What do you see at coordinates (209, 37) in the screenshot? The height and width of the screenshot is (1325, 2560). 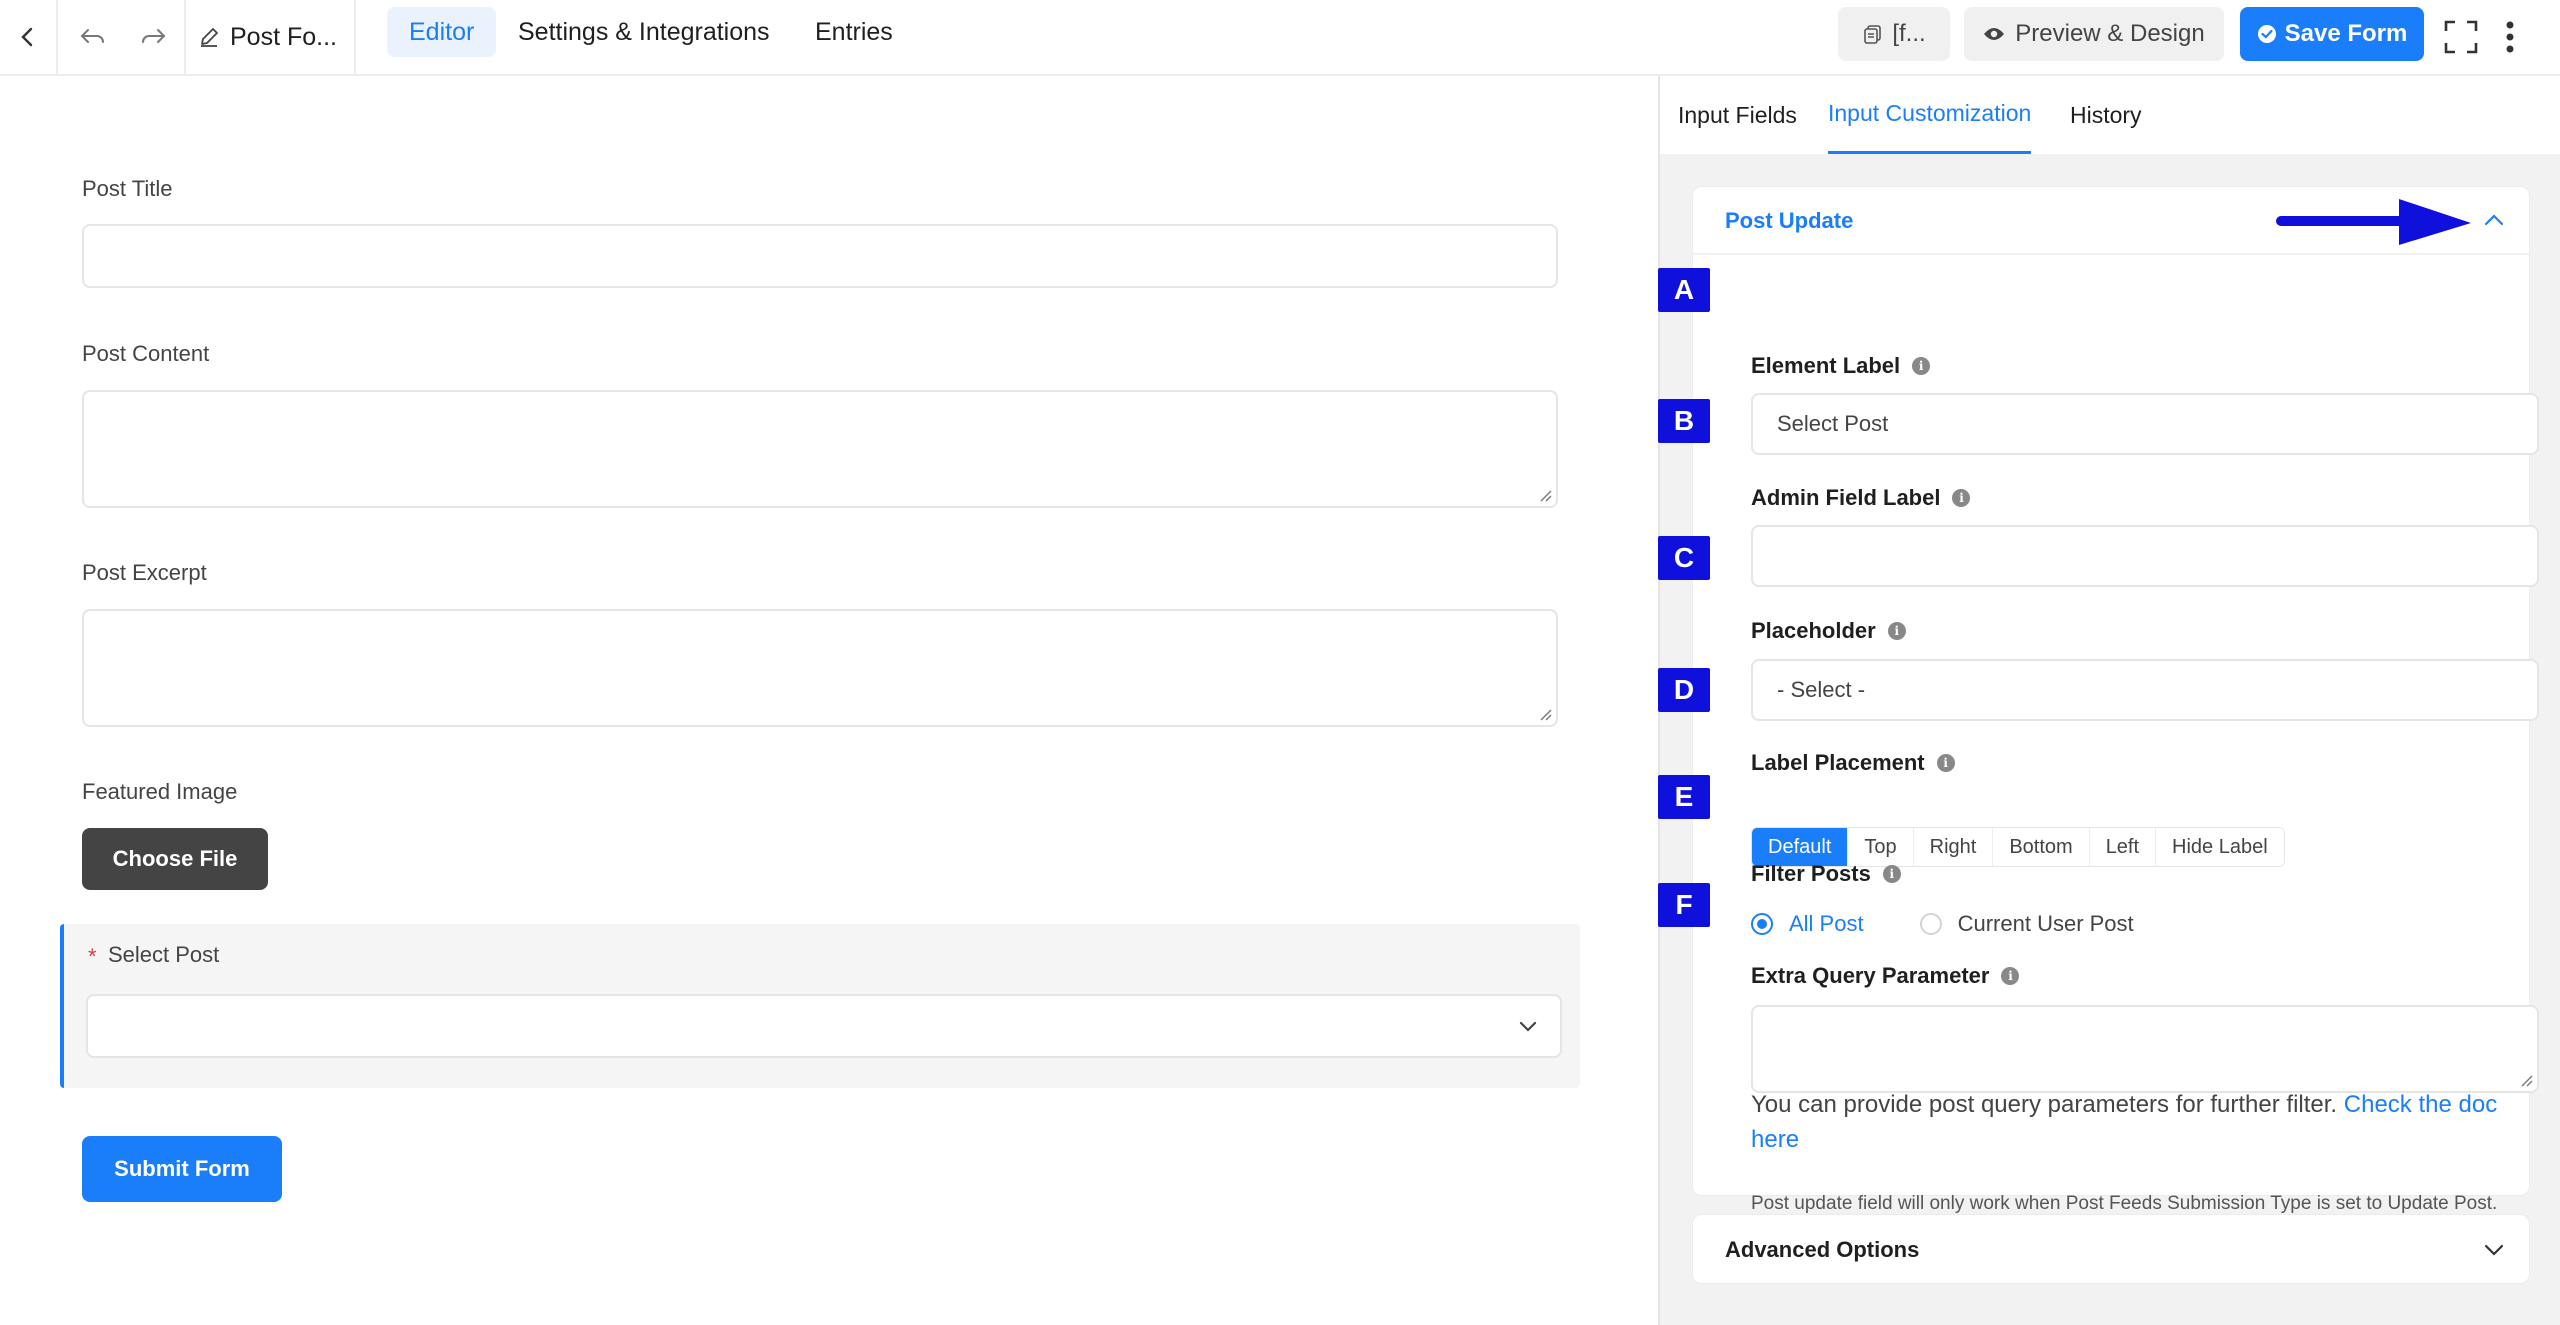 I see `pencil-icon` at bounding box center [209, 37].